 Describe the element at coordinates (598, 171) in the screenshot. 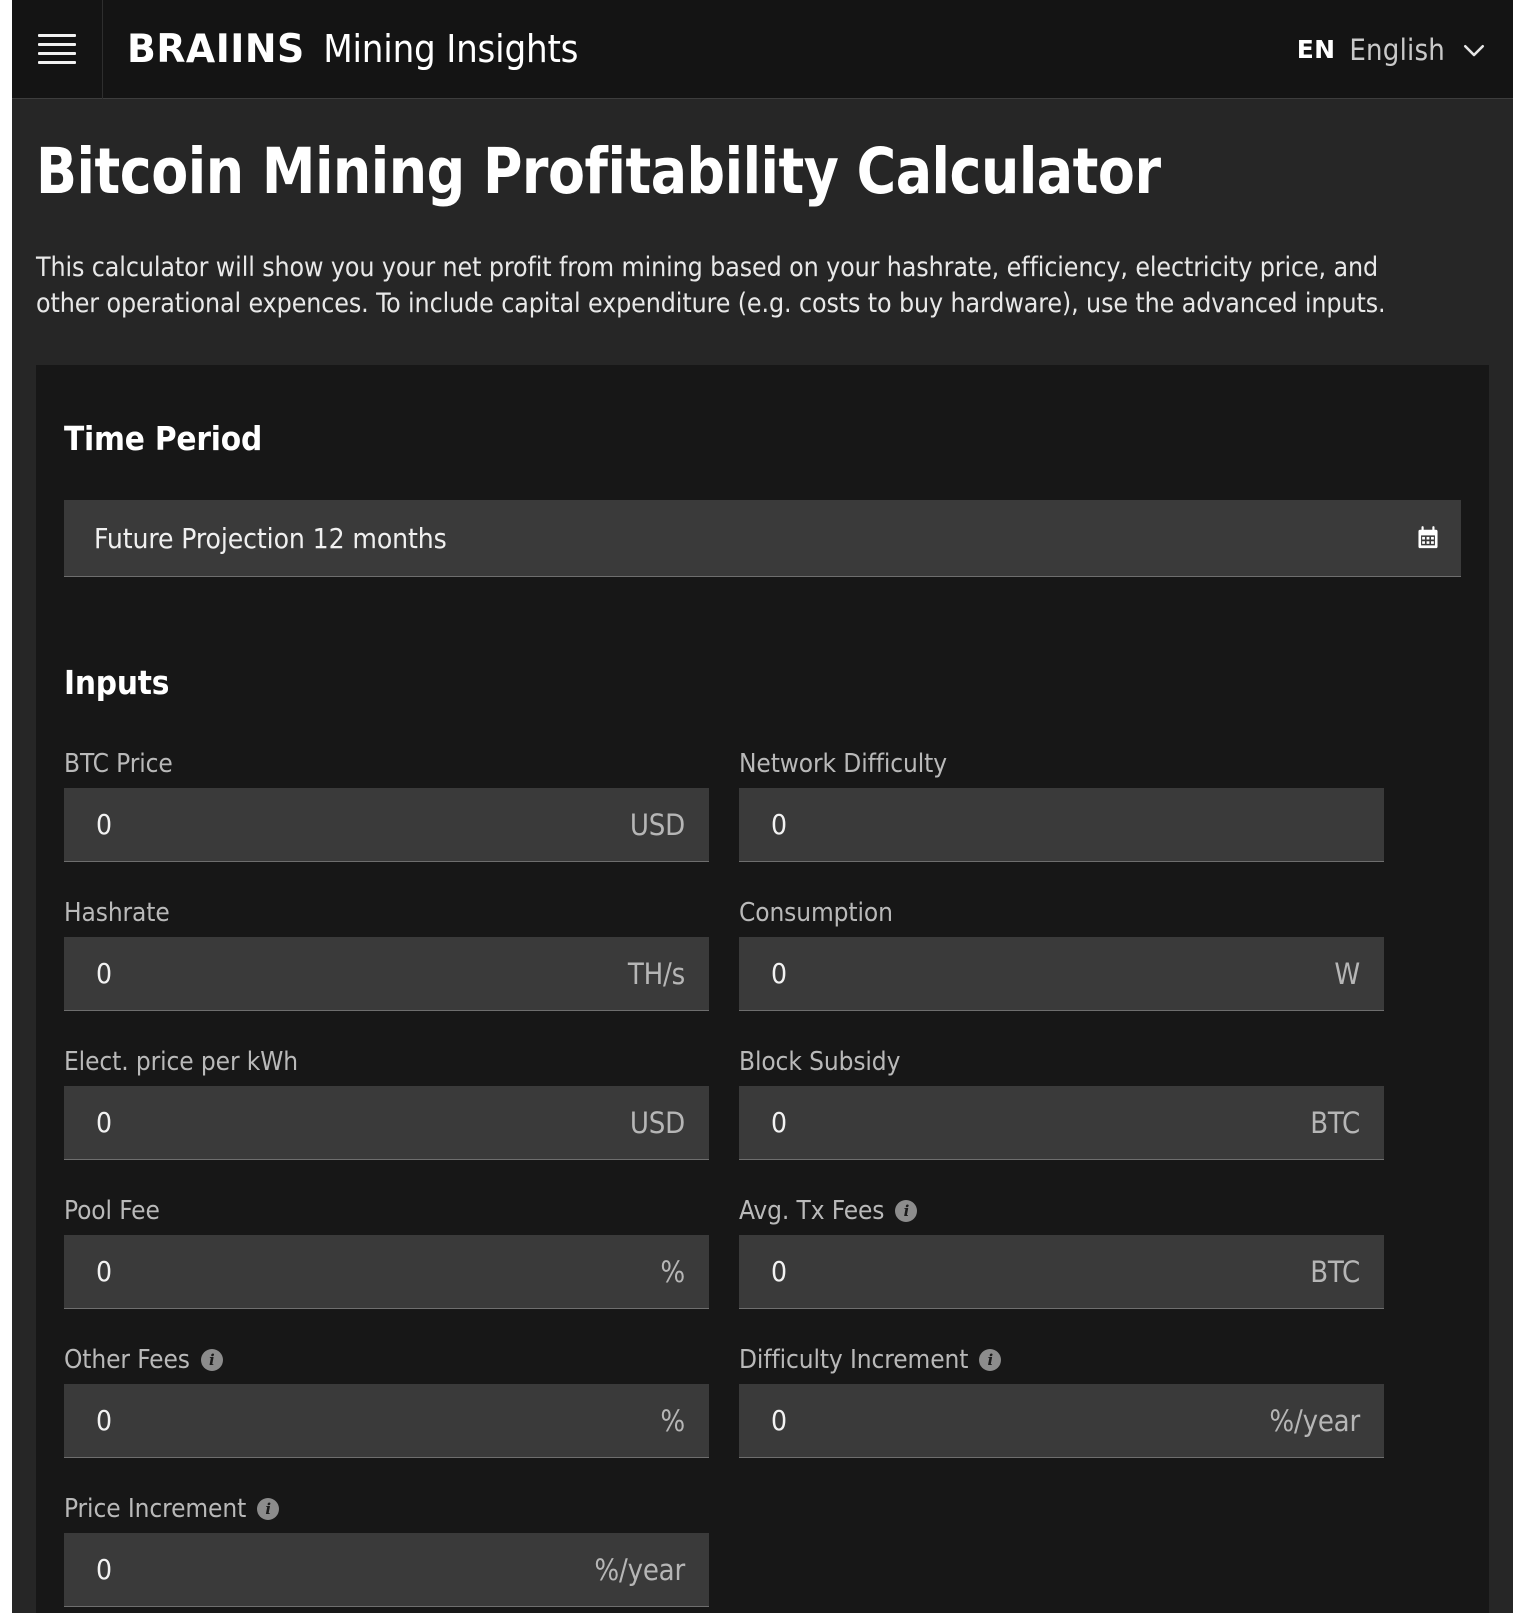

I see `page-title: Bitcoin Mining Profitability Calculator` at that location.